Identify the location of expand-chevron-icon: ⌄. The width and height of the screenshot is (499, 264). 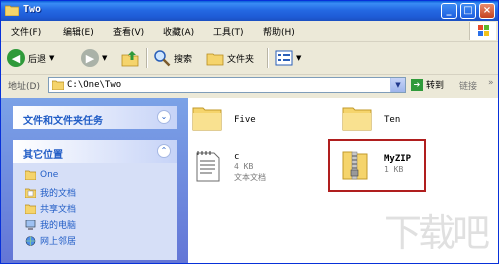
(164, 117).